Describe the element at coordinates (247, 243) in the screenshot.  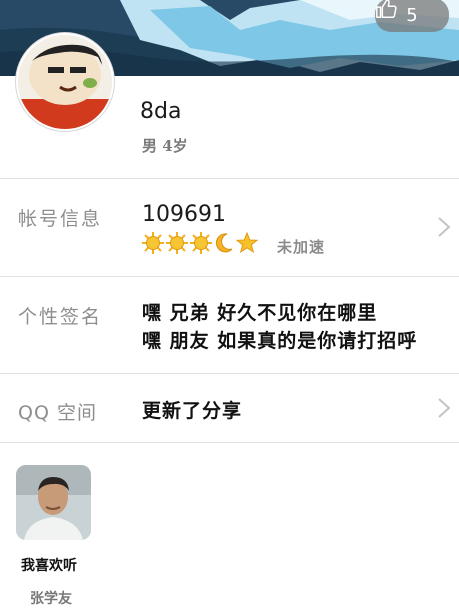
I see `star-icon` at that location.